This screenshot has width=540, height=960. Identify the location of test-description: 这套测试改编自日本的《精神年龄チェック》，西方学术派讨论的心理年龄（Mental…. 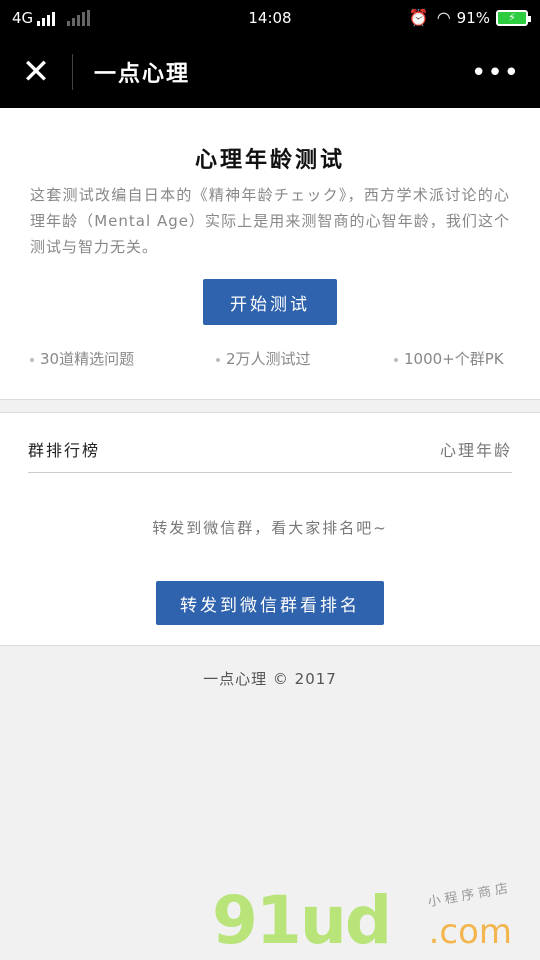
(270, 221).